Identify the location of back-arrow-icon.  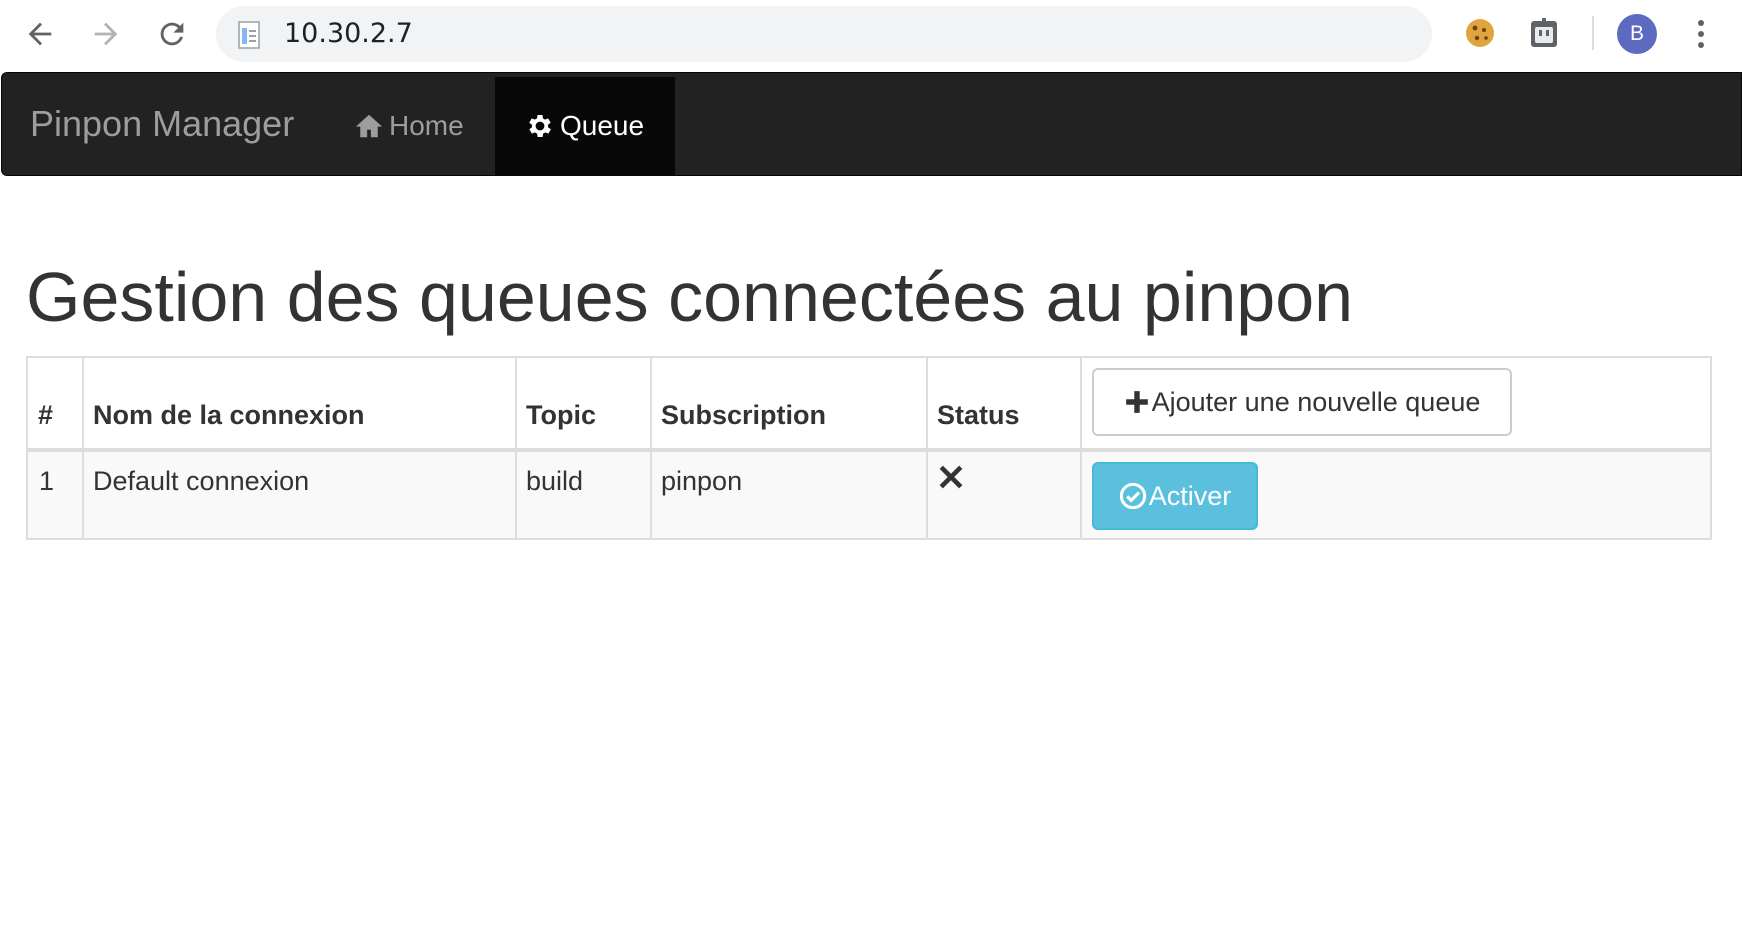
(40, 34).